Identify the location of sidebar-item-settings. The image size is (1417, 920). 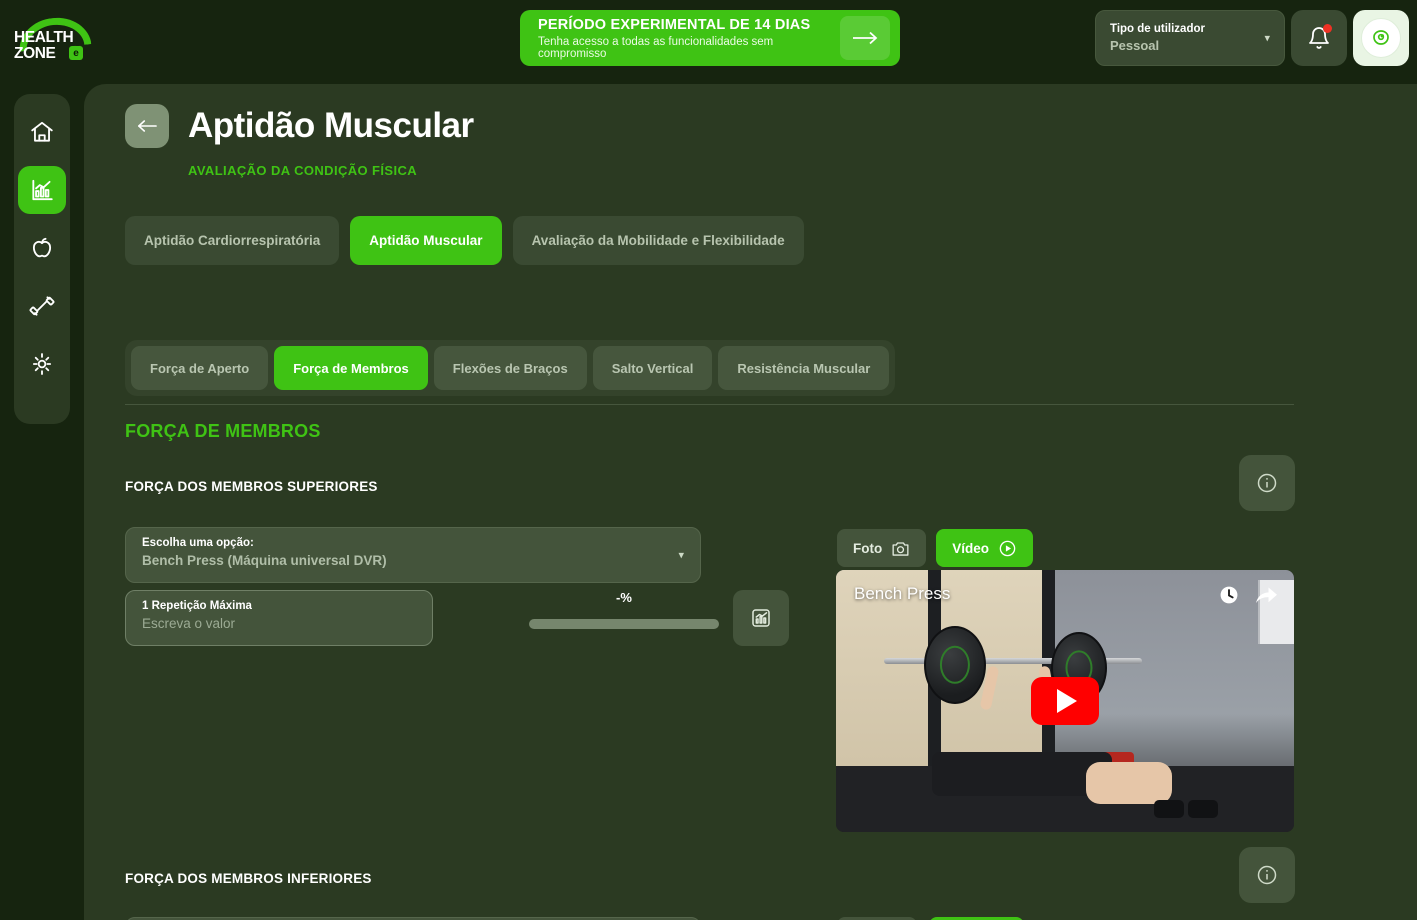
(42, 364).